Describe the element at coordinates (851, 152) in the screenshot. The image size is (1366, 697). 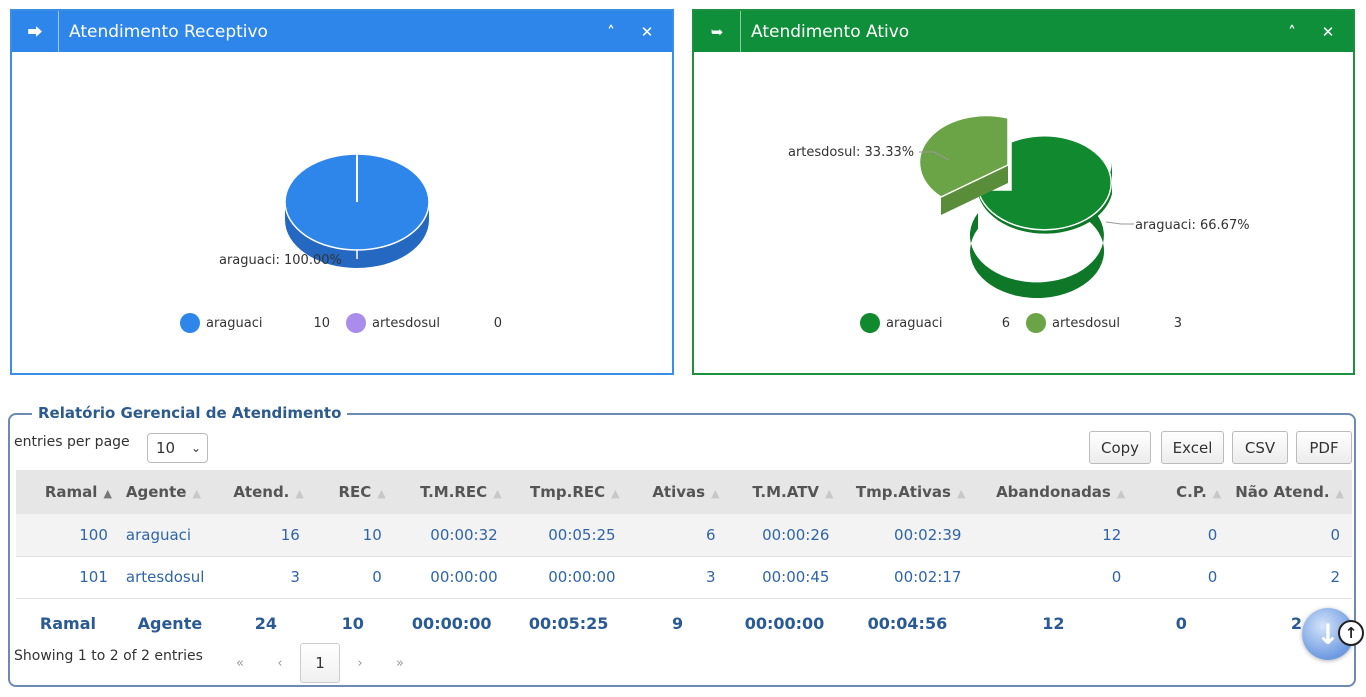
I see `pie-label-artesdosul: artesdosul: 33.33%` at that location.